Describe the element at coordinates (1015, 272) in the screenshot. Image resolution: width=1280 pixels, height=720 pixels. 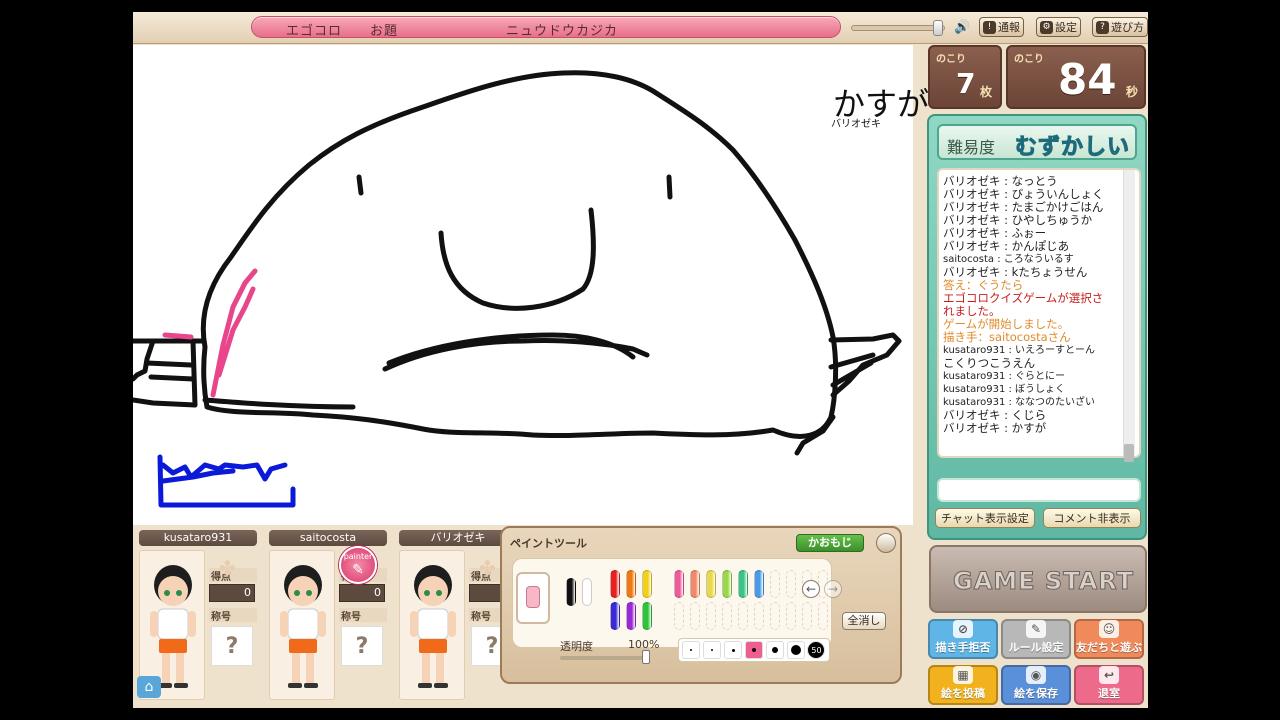
I see `chat-message: バリオゼキ : kたちょうせん` at that location.